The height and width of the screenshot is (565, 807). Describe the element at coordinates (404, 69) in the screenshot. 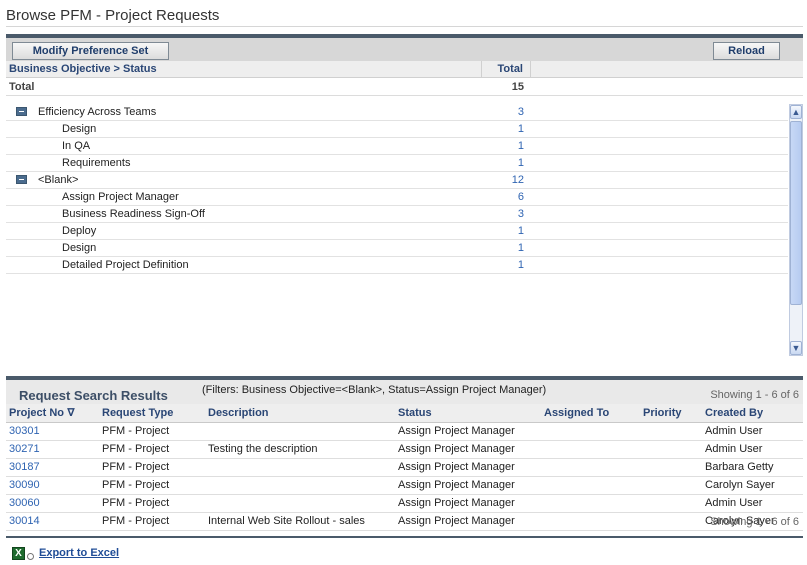

I see `summary-grid-header: Business Objective > Status Total` at that location.